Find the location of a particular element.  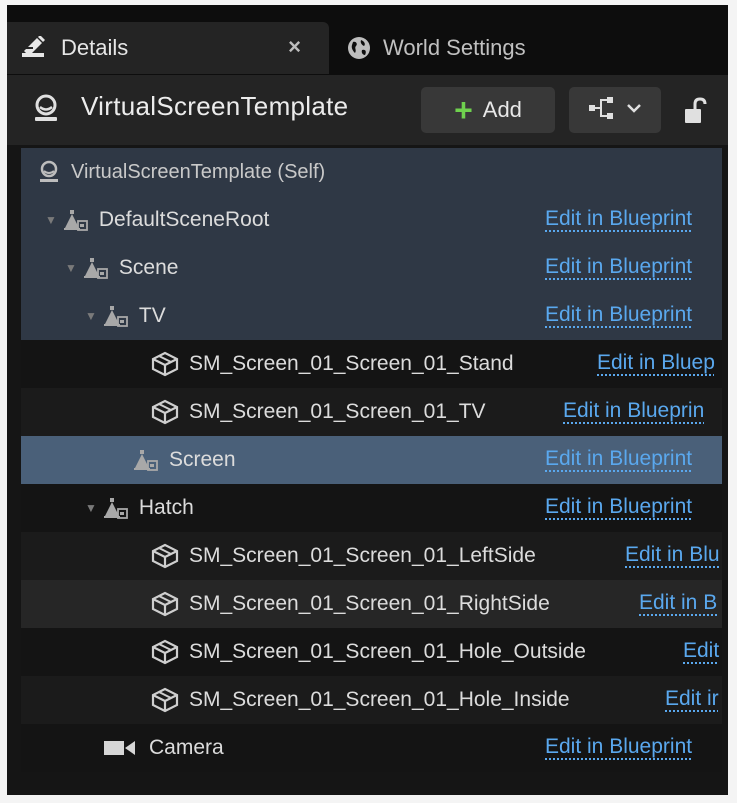

tree-row: Screen Edit in Blueprint is located at coordinates (371, 460).